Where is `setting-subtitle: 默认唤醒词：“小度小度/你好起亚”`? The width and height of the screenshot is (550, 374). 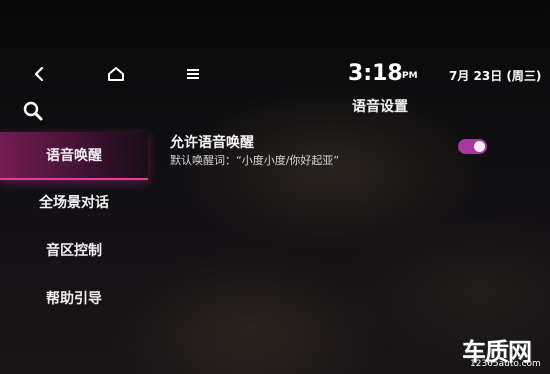
setting-subtitle: 默认唤醒词：“小度小度/你好起亚” is located at coordinates (255, 160).